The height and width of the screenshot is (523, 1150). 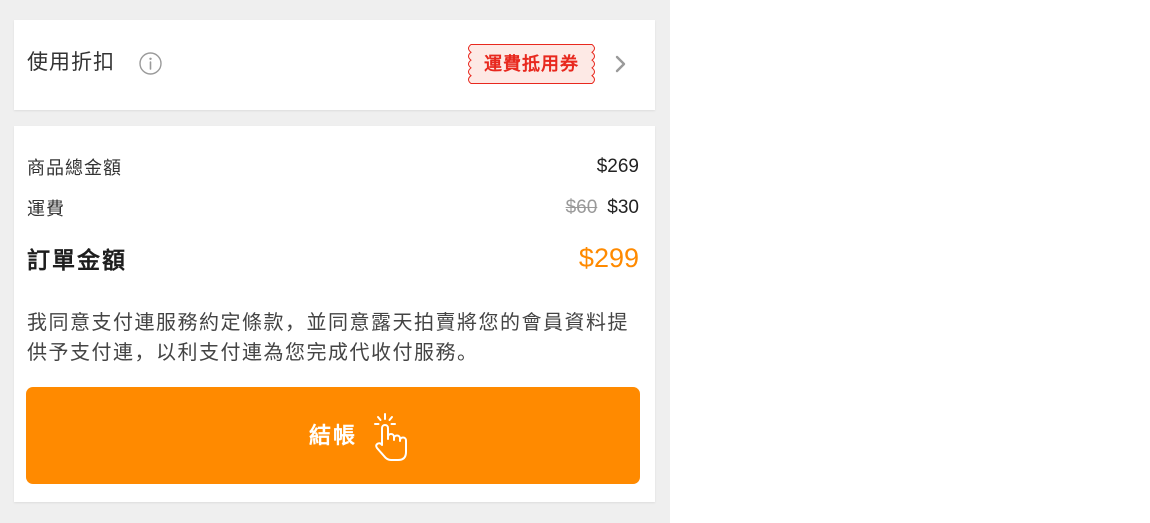 What do you see at coordinates (602, 208) in the screenshot?
I see `shipping-values: $60 $30` at bounding box center [602, 208].